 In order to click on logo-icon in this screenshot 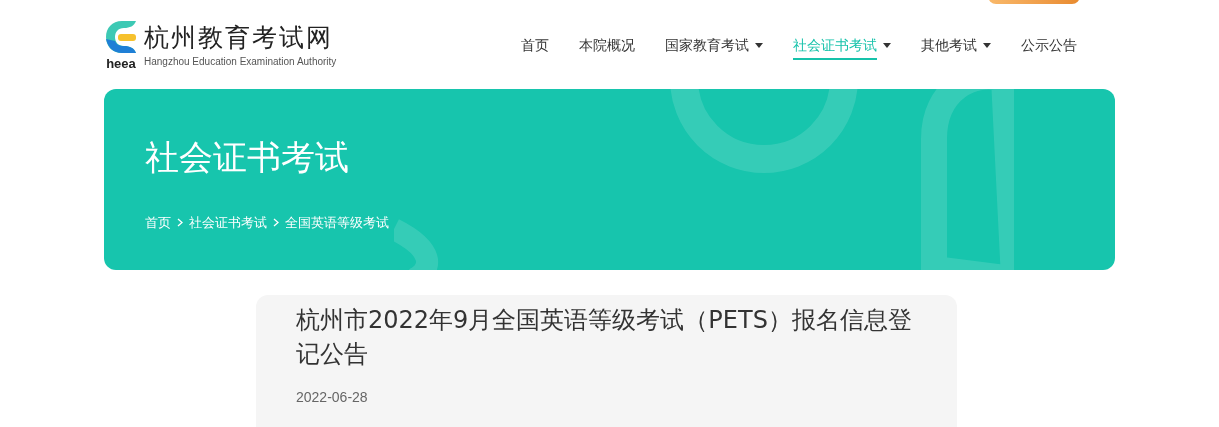, I will do `click(121, 37)`.